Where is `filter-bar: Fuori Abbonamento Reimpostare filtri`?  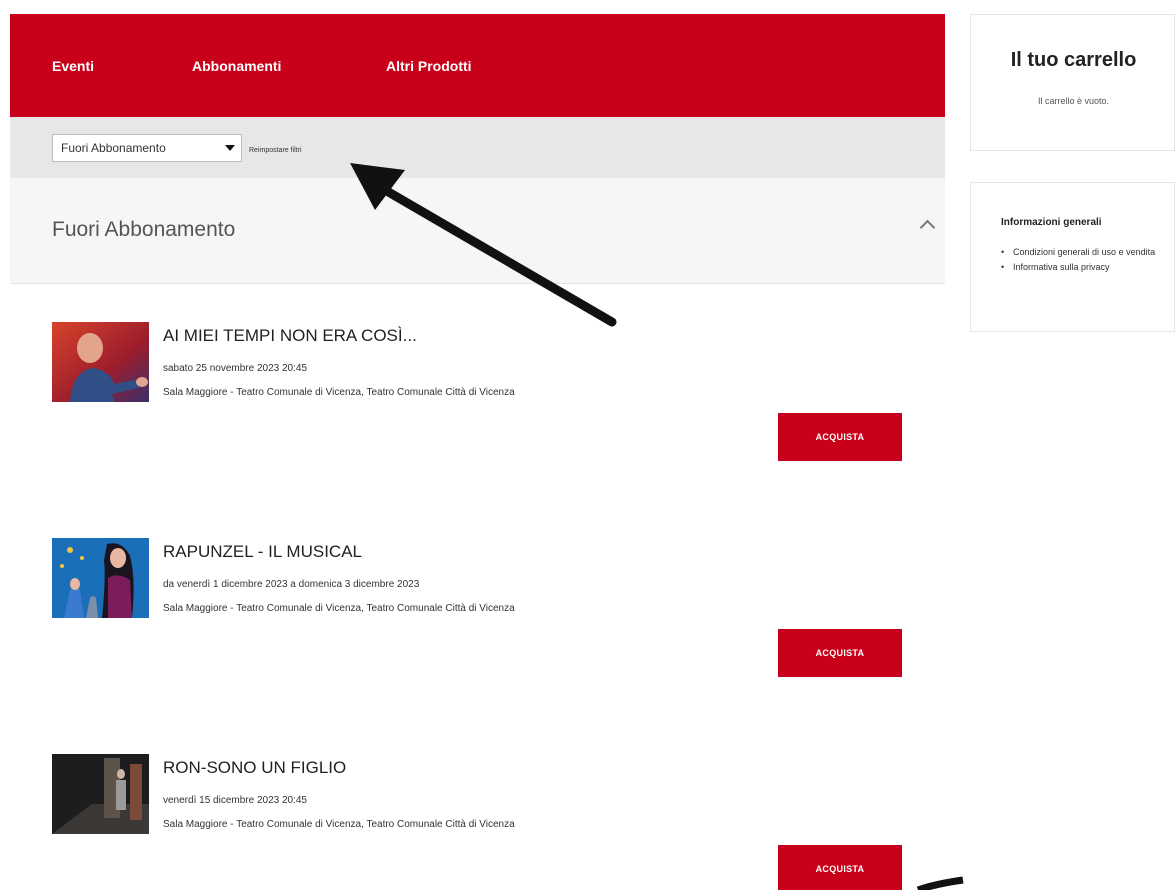 filter-bar: Fuori Abbonamento Reimpostare filtri is located at coordinates (477, 147).